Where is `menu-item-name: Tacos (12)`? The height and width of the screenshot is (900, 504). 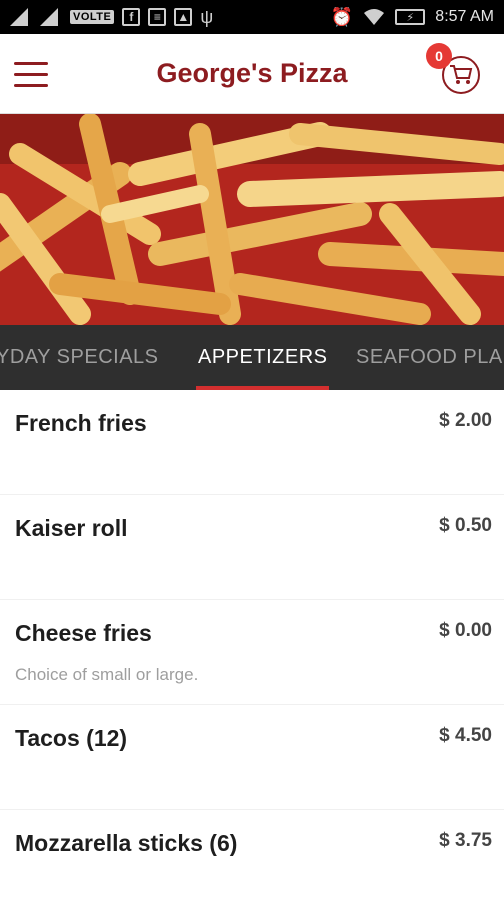 menu-item-name: Tacos (12) is located at coordinates (71, 738).